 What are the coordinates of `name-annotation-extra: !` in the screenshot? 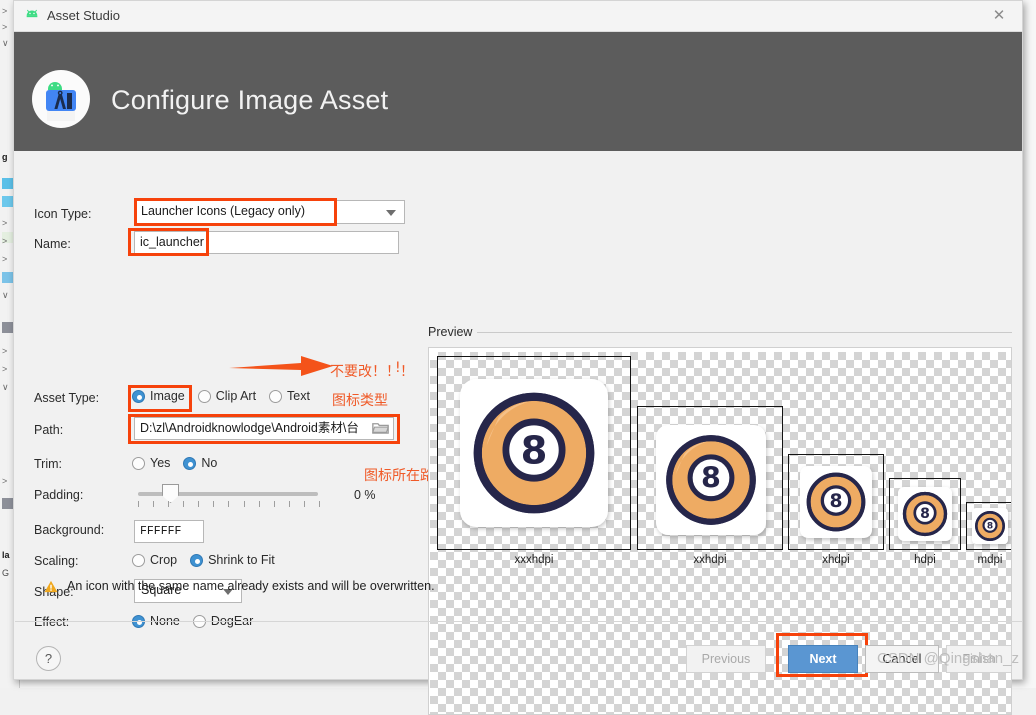 It's located at (398, 368).